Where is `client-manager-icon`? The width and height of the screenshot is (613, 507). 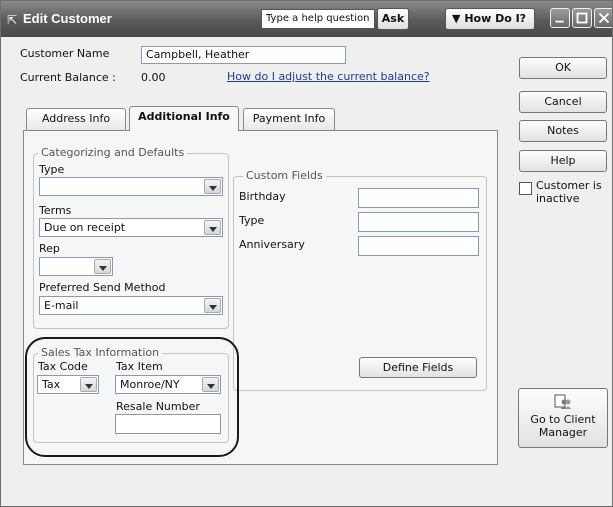 client-manager-icon is located at coordinates (562, 401).